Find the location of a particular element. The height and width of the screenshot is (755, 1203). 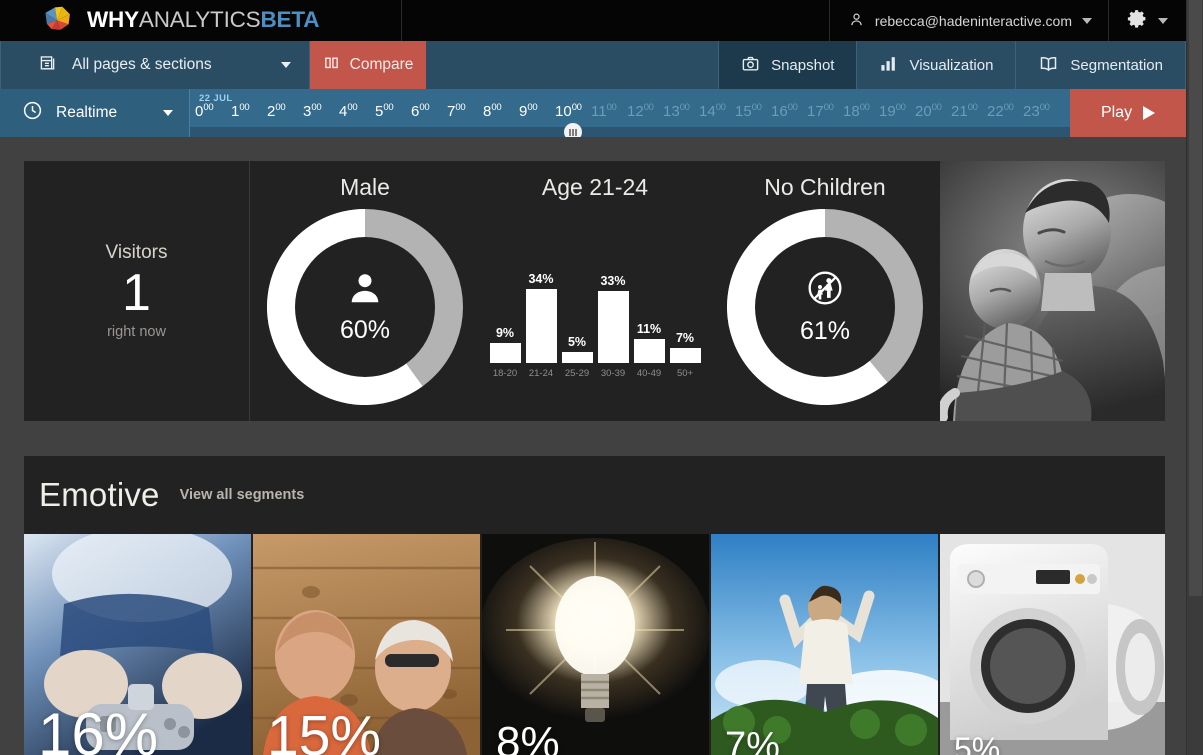

timeline-hour-6: 600 is located at coordinates (424, 111).